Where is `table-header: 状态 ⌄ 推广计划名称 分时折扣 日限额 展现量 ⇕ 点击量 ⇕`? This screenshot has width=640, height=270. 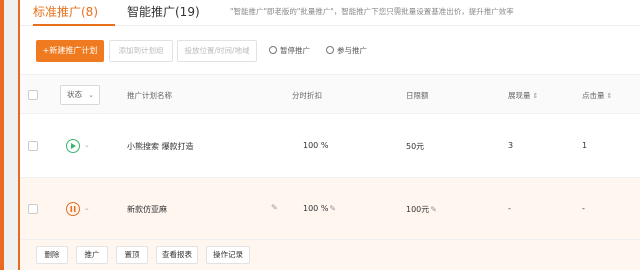 table-header: 状态 ⌄ 推广计划名称 分时折扣 日限额 展现量 ⇕ 点击量 ⇕ is located at coordinates (330, 94).